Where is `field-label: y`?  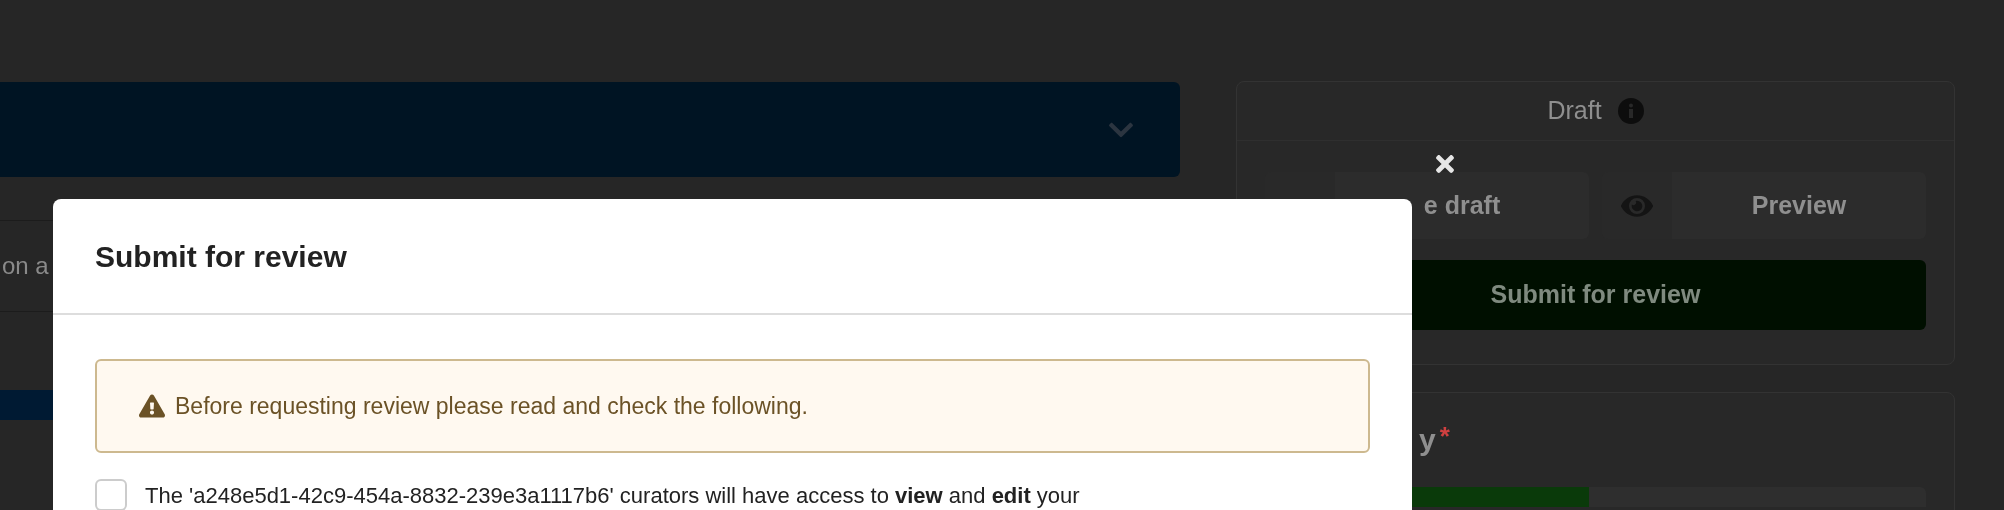 field-label: y is located at coordinates (1427, 440).